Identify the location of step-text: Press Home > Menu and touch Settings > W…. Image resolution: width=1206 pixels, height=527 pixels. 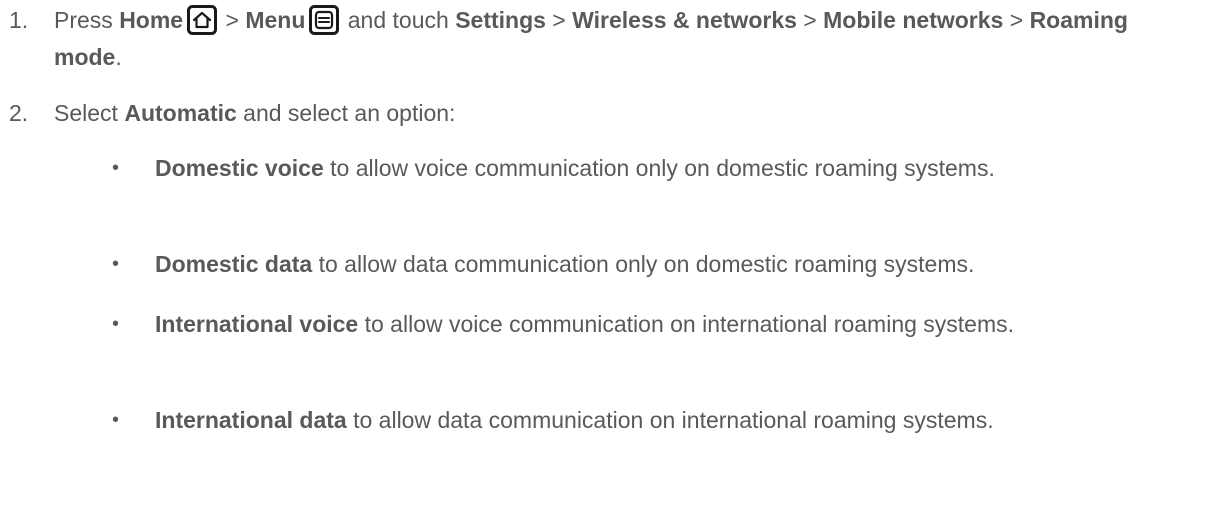
(591, 37).